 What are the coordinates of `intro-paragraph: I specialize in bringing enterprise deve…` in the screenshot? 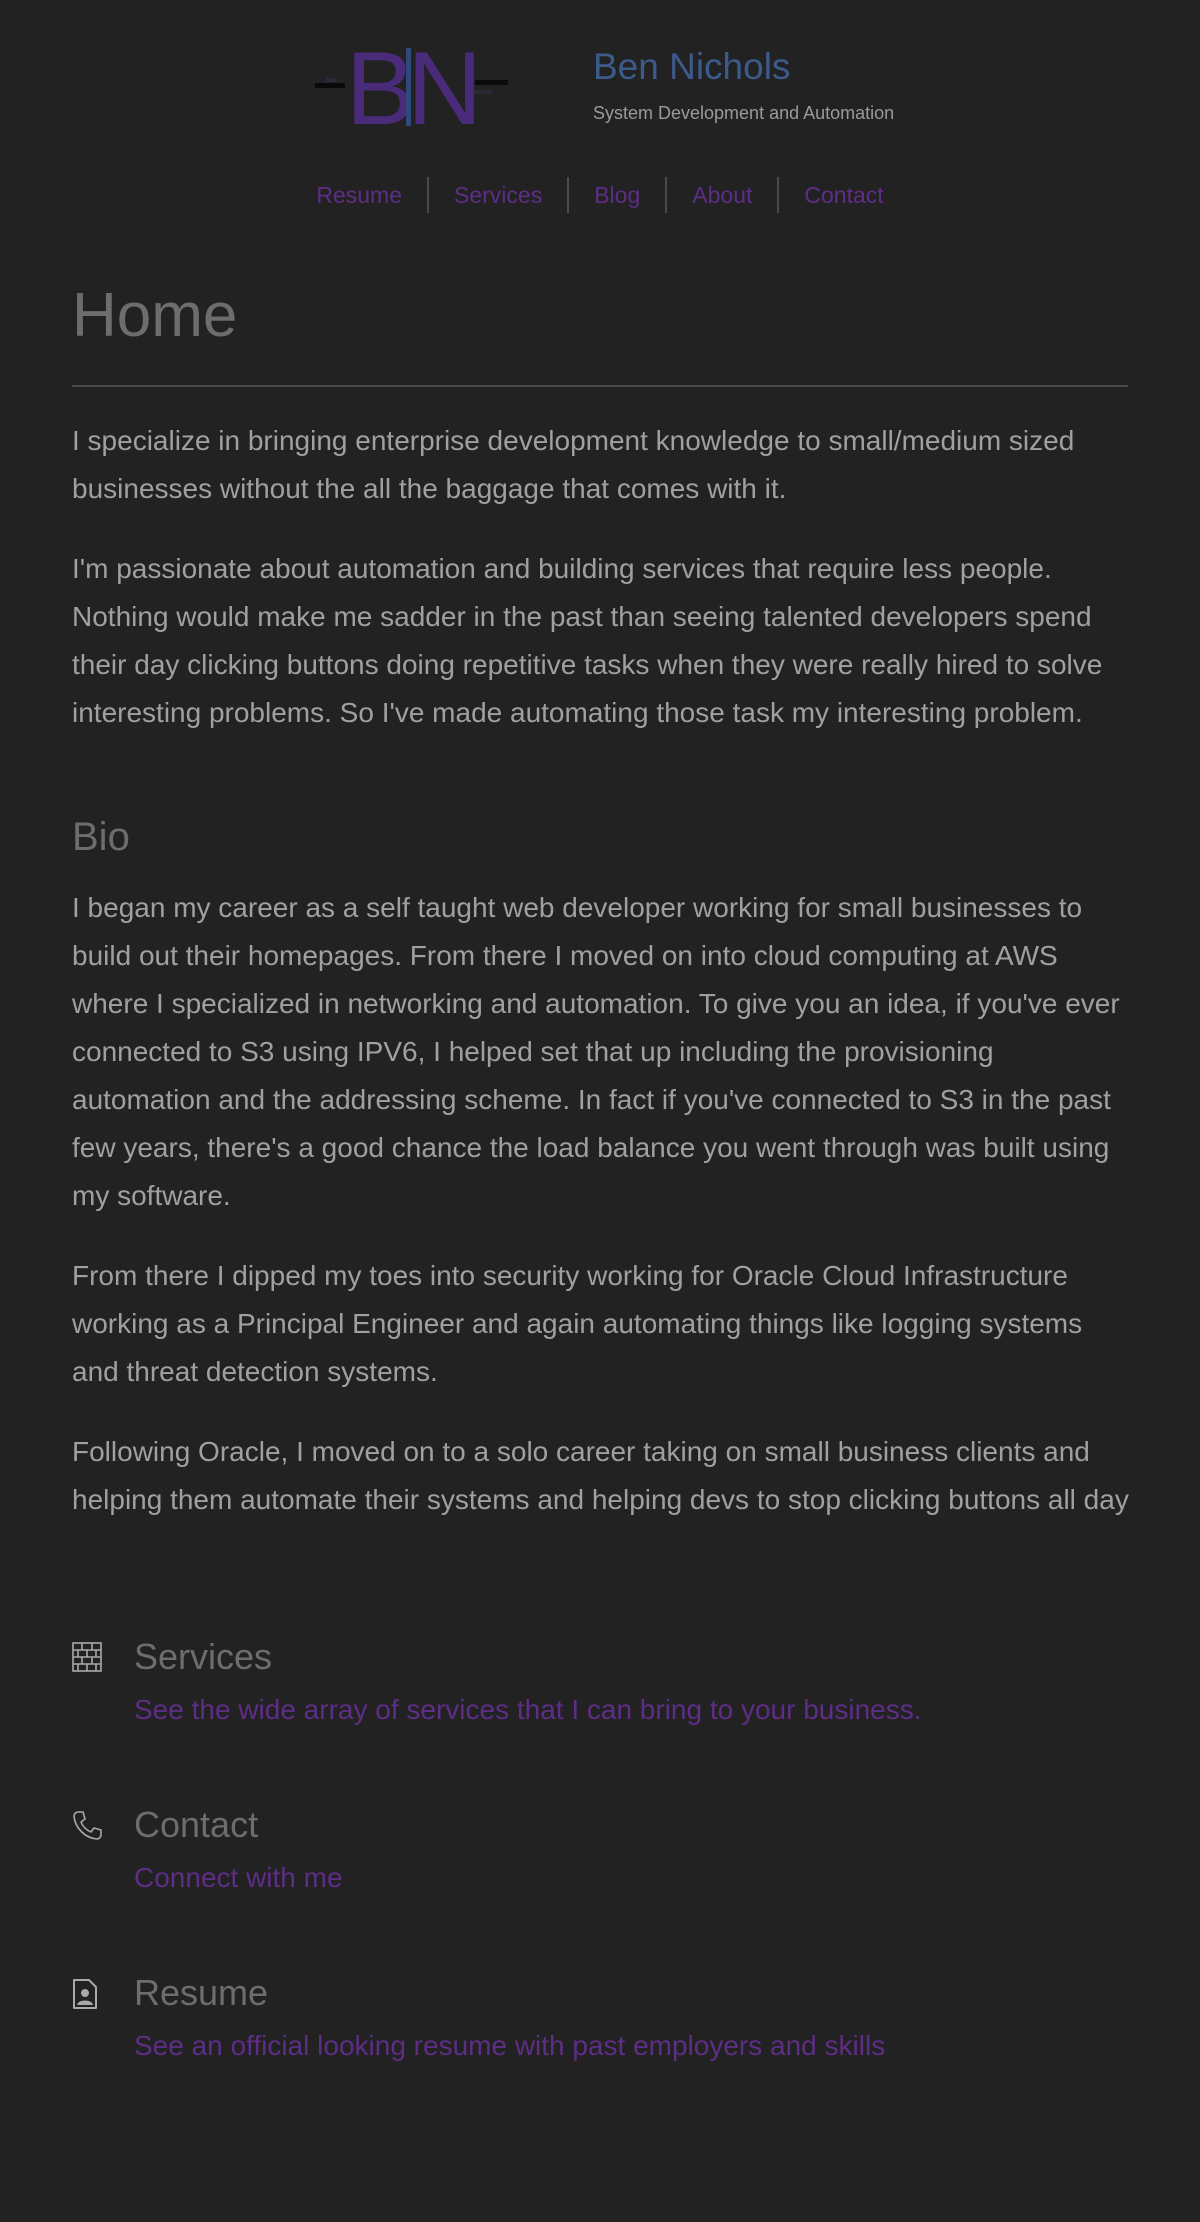 It's located at (573, 464).